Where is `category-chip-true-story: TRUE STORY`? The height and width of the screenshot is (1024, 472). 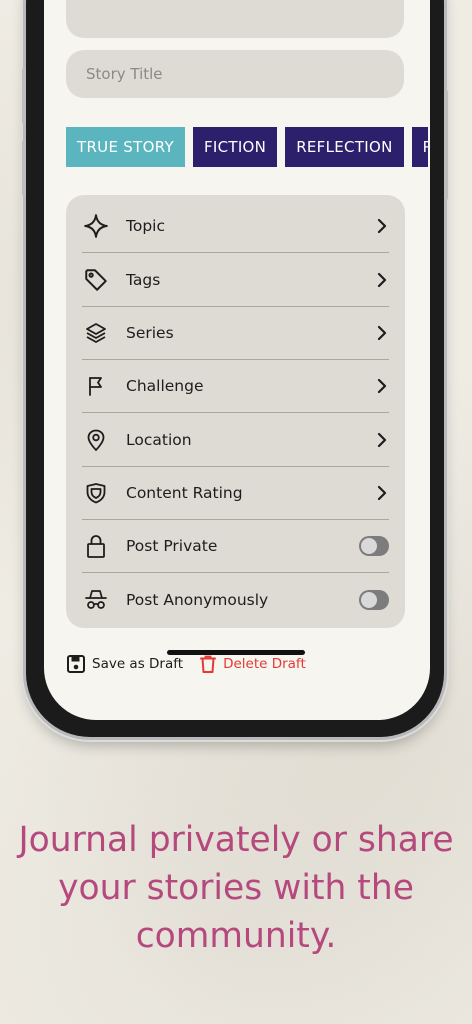
category-chip-true-story: TRUE STORY is located at coordinates (125, 147).